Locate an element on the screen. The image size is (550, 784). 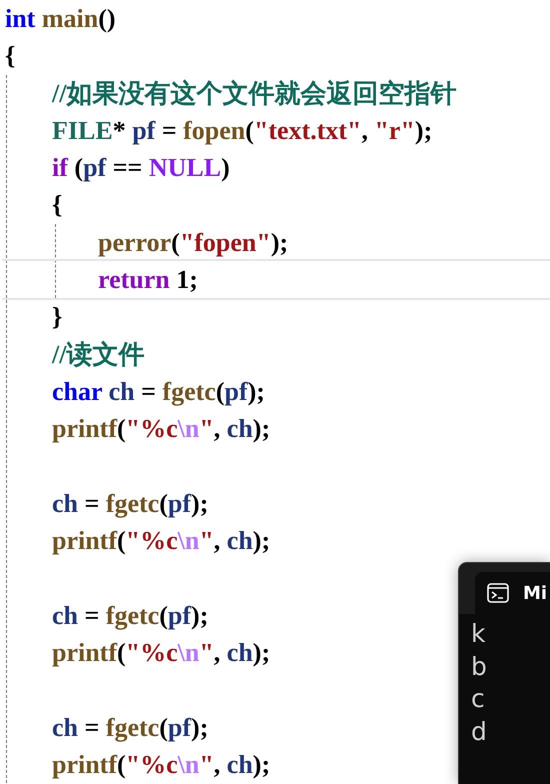
code-line: FILE* pf = fopen("text.txt", "r"); is located at coordinates (242, 130).